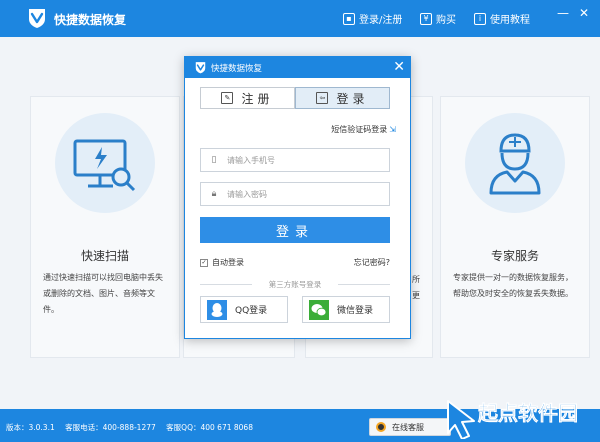 Image resolution: width=600 pixels, height=442 pixels. Describe the element at coordinates (217, 309) in the screenshot. I see `qq-icon` at that location.